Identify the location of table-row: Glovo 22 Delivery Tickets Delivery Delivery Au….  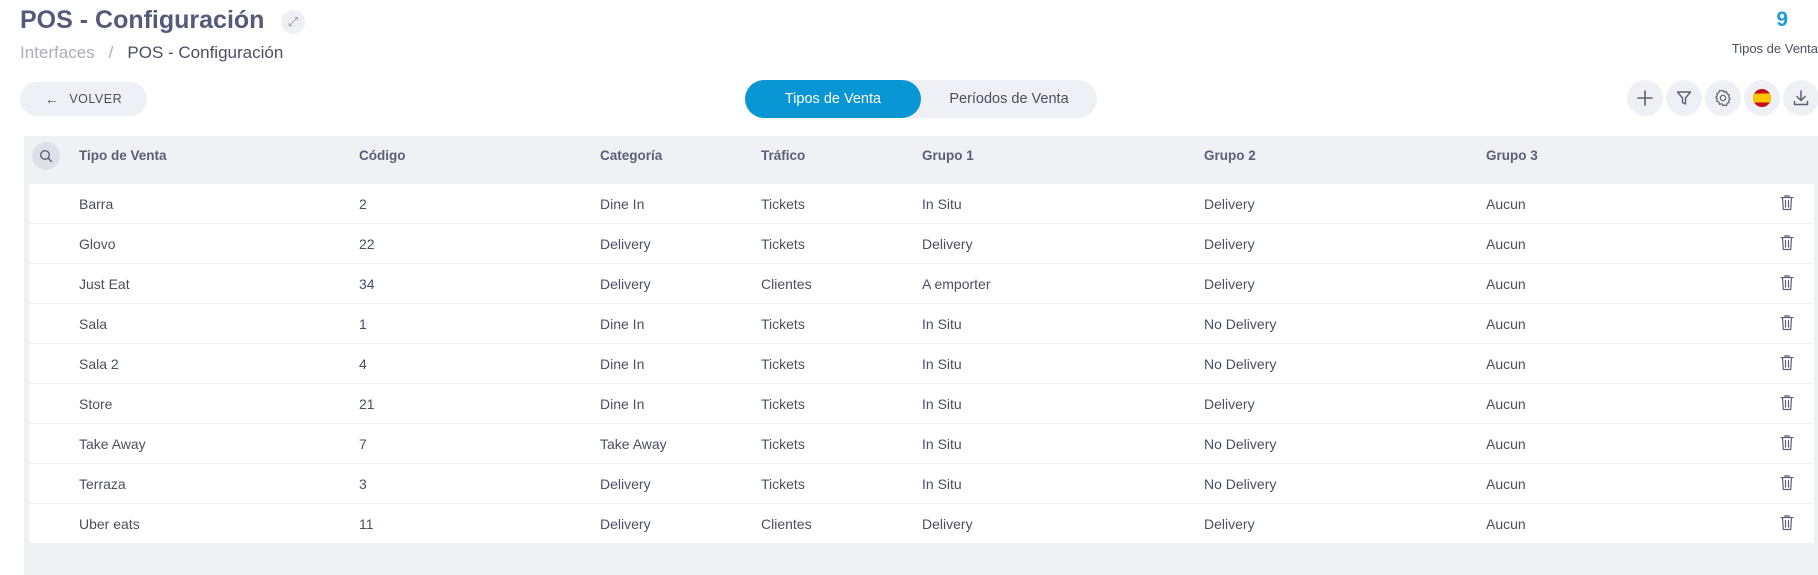
(921, 243).